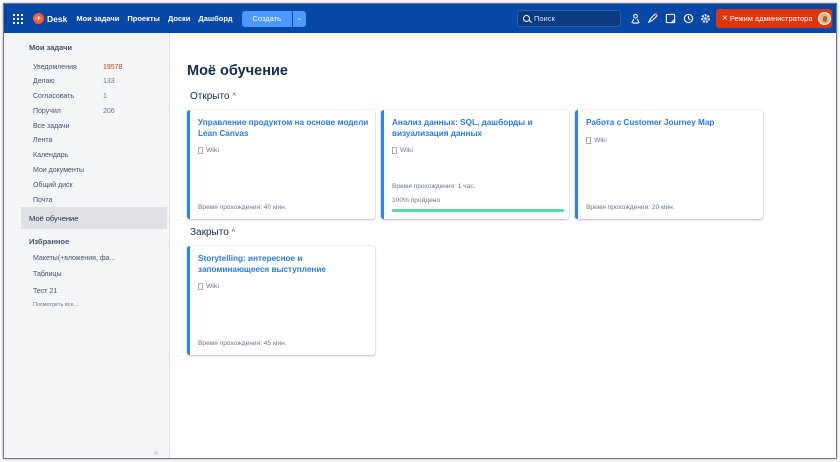 This screenshot has height=462, width=840. What do you see at coordinates (54, 218) in the screenshot?
I see `sidebar-item-my-learning-label: Моё обучение` at bounding box center [54, 218].